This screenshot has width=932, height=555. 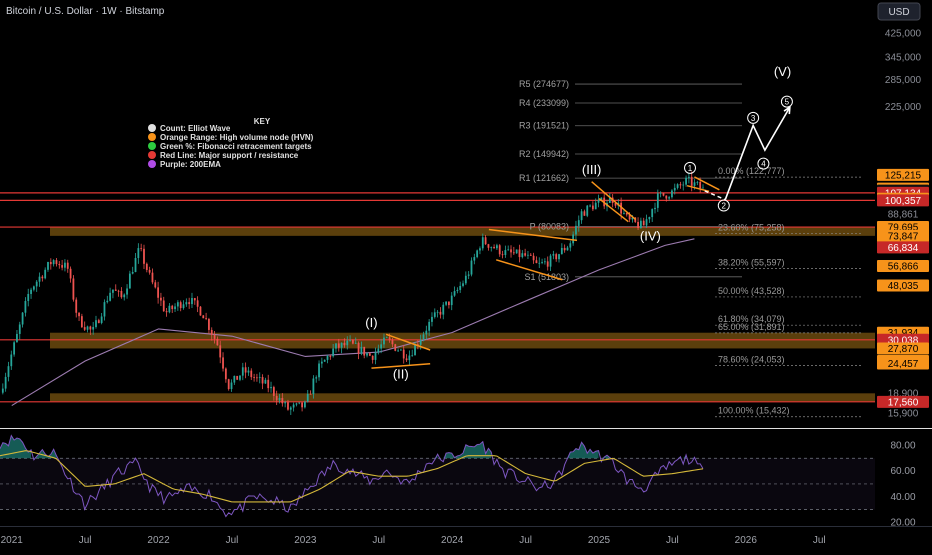 What do you see at coordinates (903, 80) in the screenshot?
I see `price-axis-tick: 285,000` at bounding box center [903, 80].